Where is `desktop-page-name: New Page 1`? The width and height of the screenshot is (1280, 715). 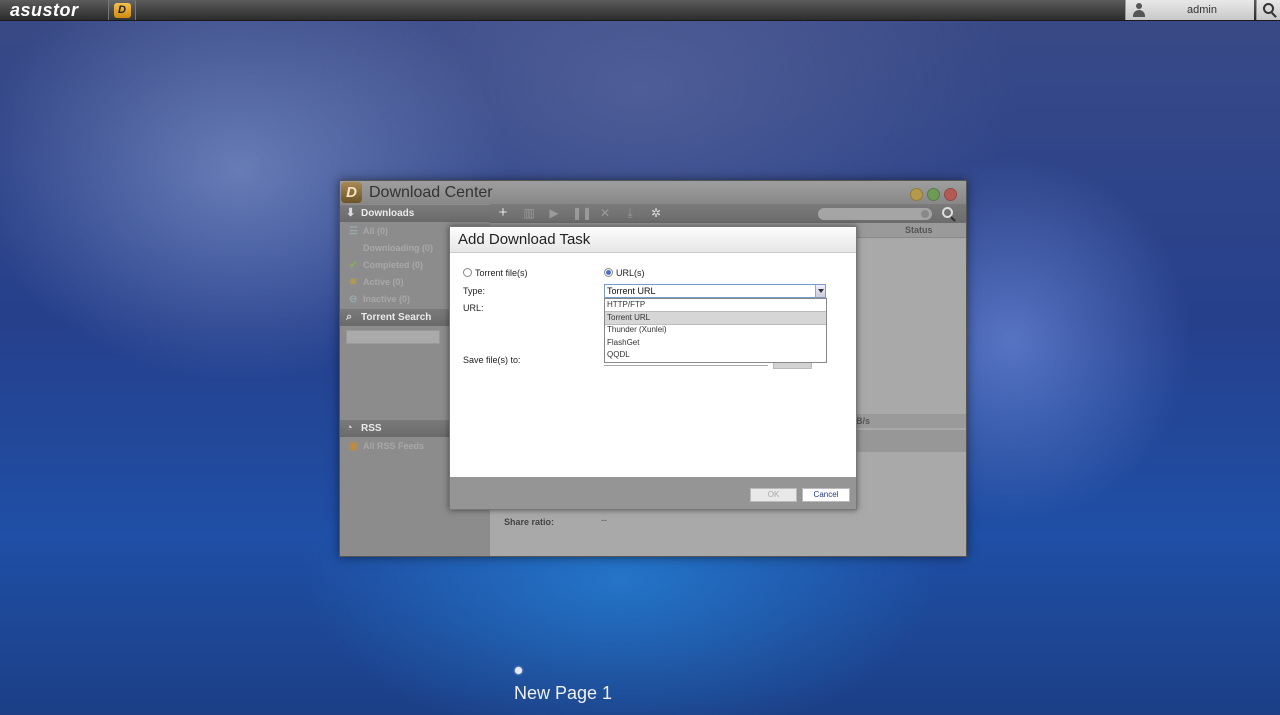
desktop-page-name: New Page 1 is located at coordinates (563, 693).